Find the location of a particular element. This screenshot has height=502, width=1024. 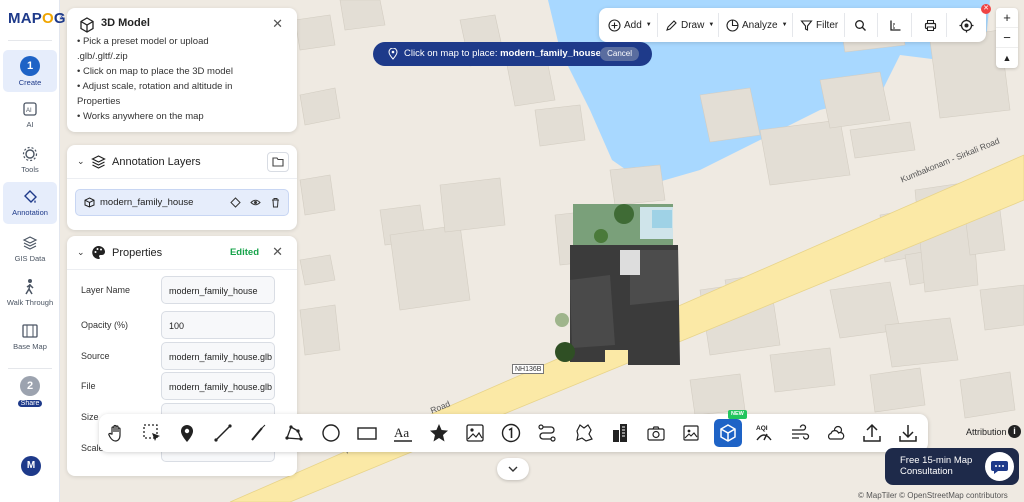

buildings-tool is located at coordinates (620, 433).